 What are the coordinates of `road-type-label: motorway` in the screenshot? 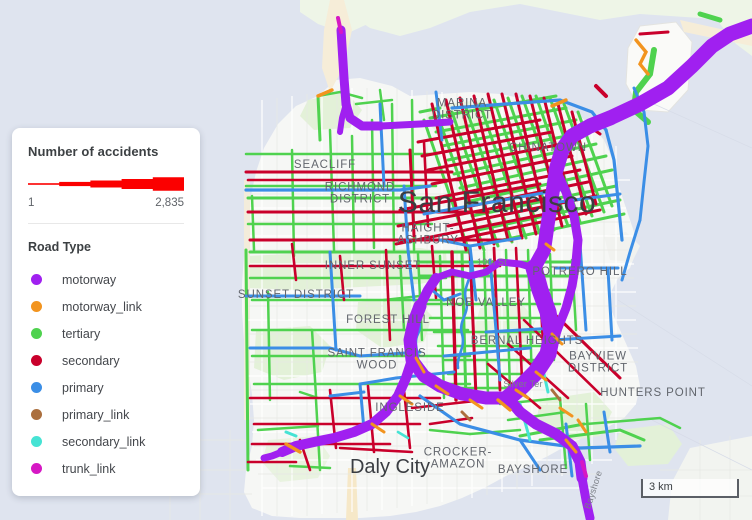 It's located at (89, 279).